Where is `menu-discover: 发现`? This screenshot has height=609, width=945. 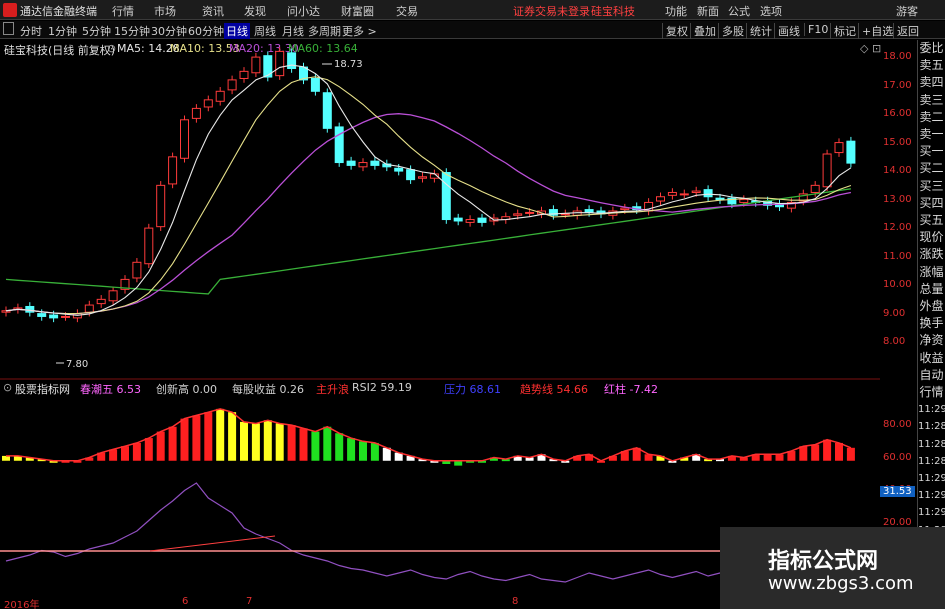
menu-discover: 发现 is located at coordinates (255, 11).